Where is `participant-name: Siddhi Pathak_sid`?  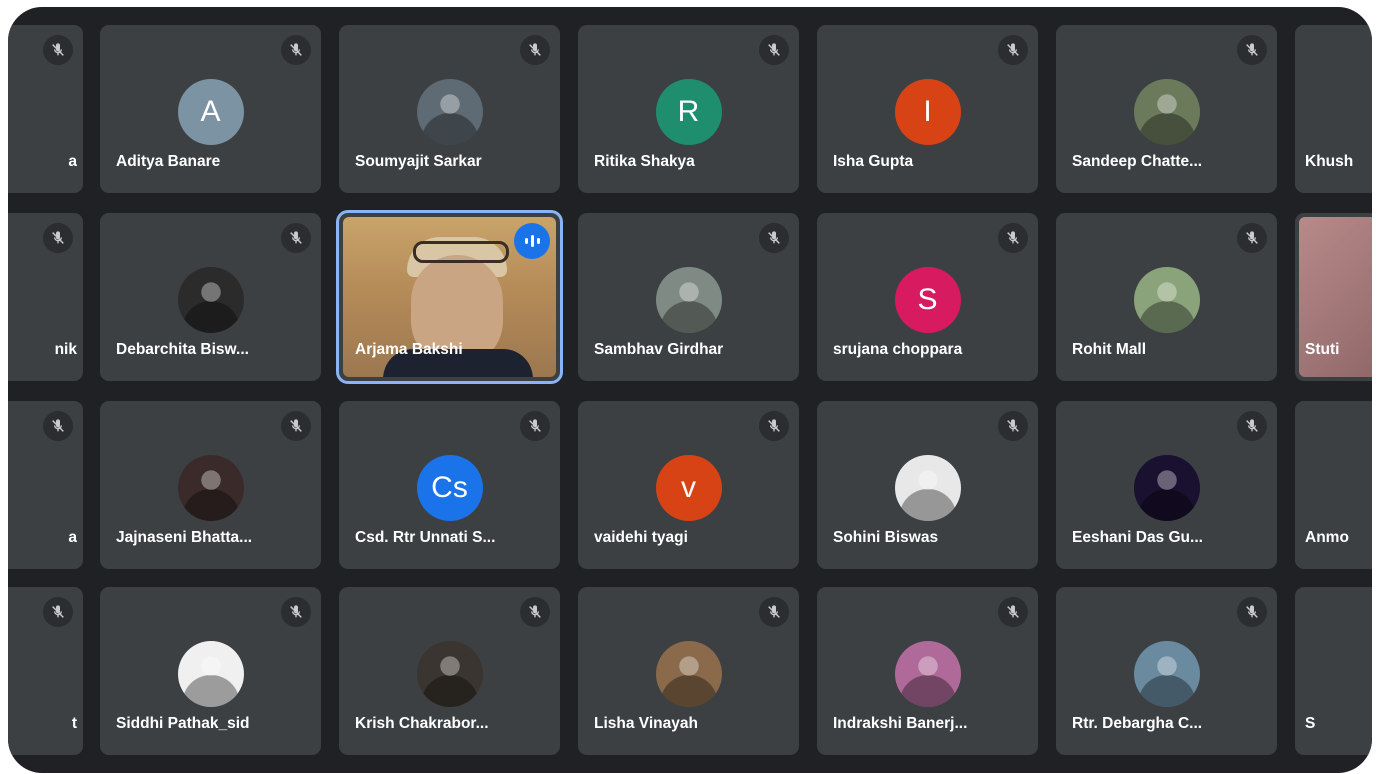
participant-name: Siddhi Pathak_sid is located at coordinates (183, 723).